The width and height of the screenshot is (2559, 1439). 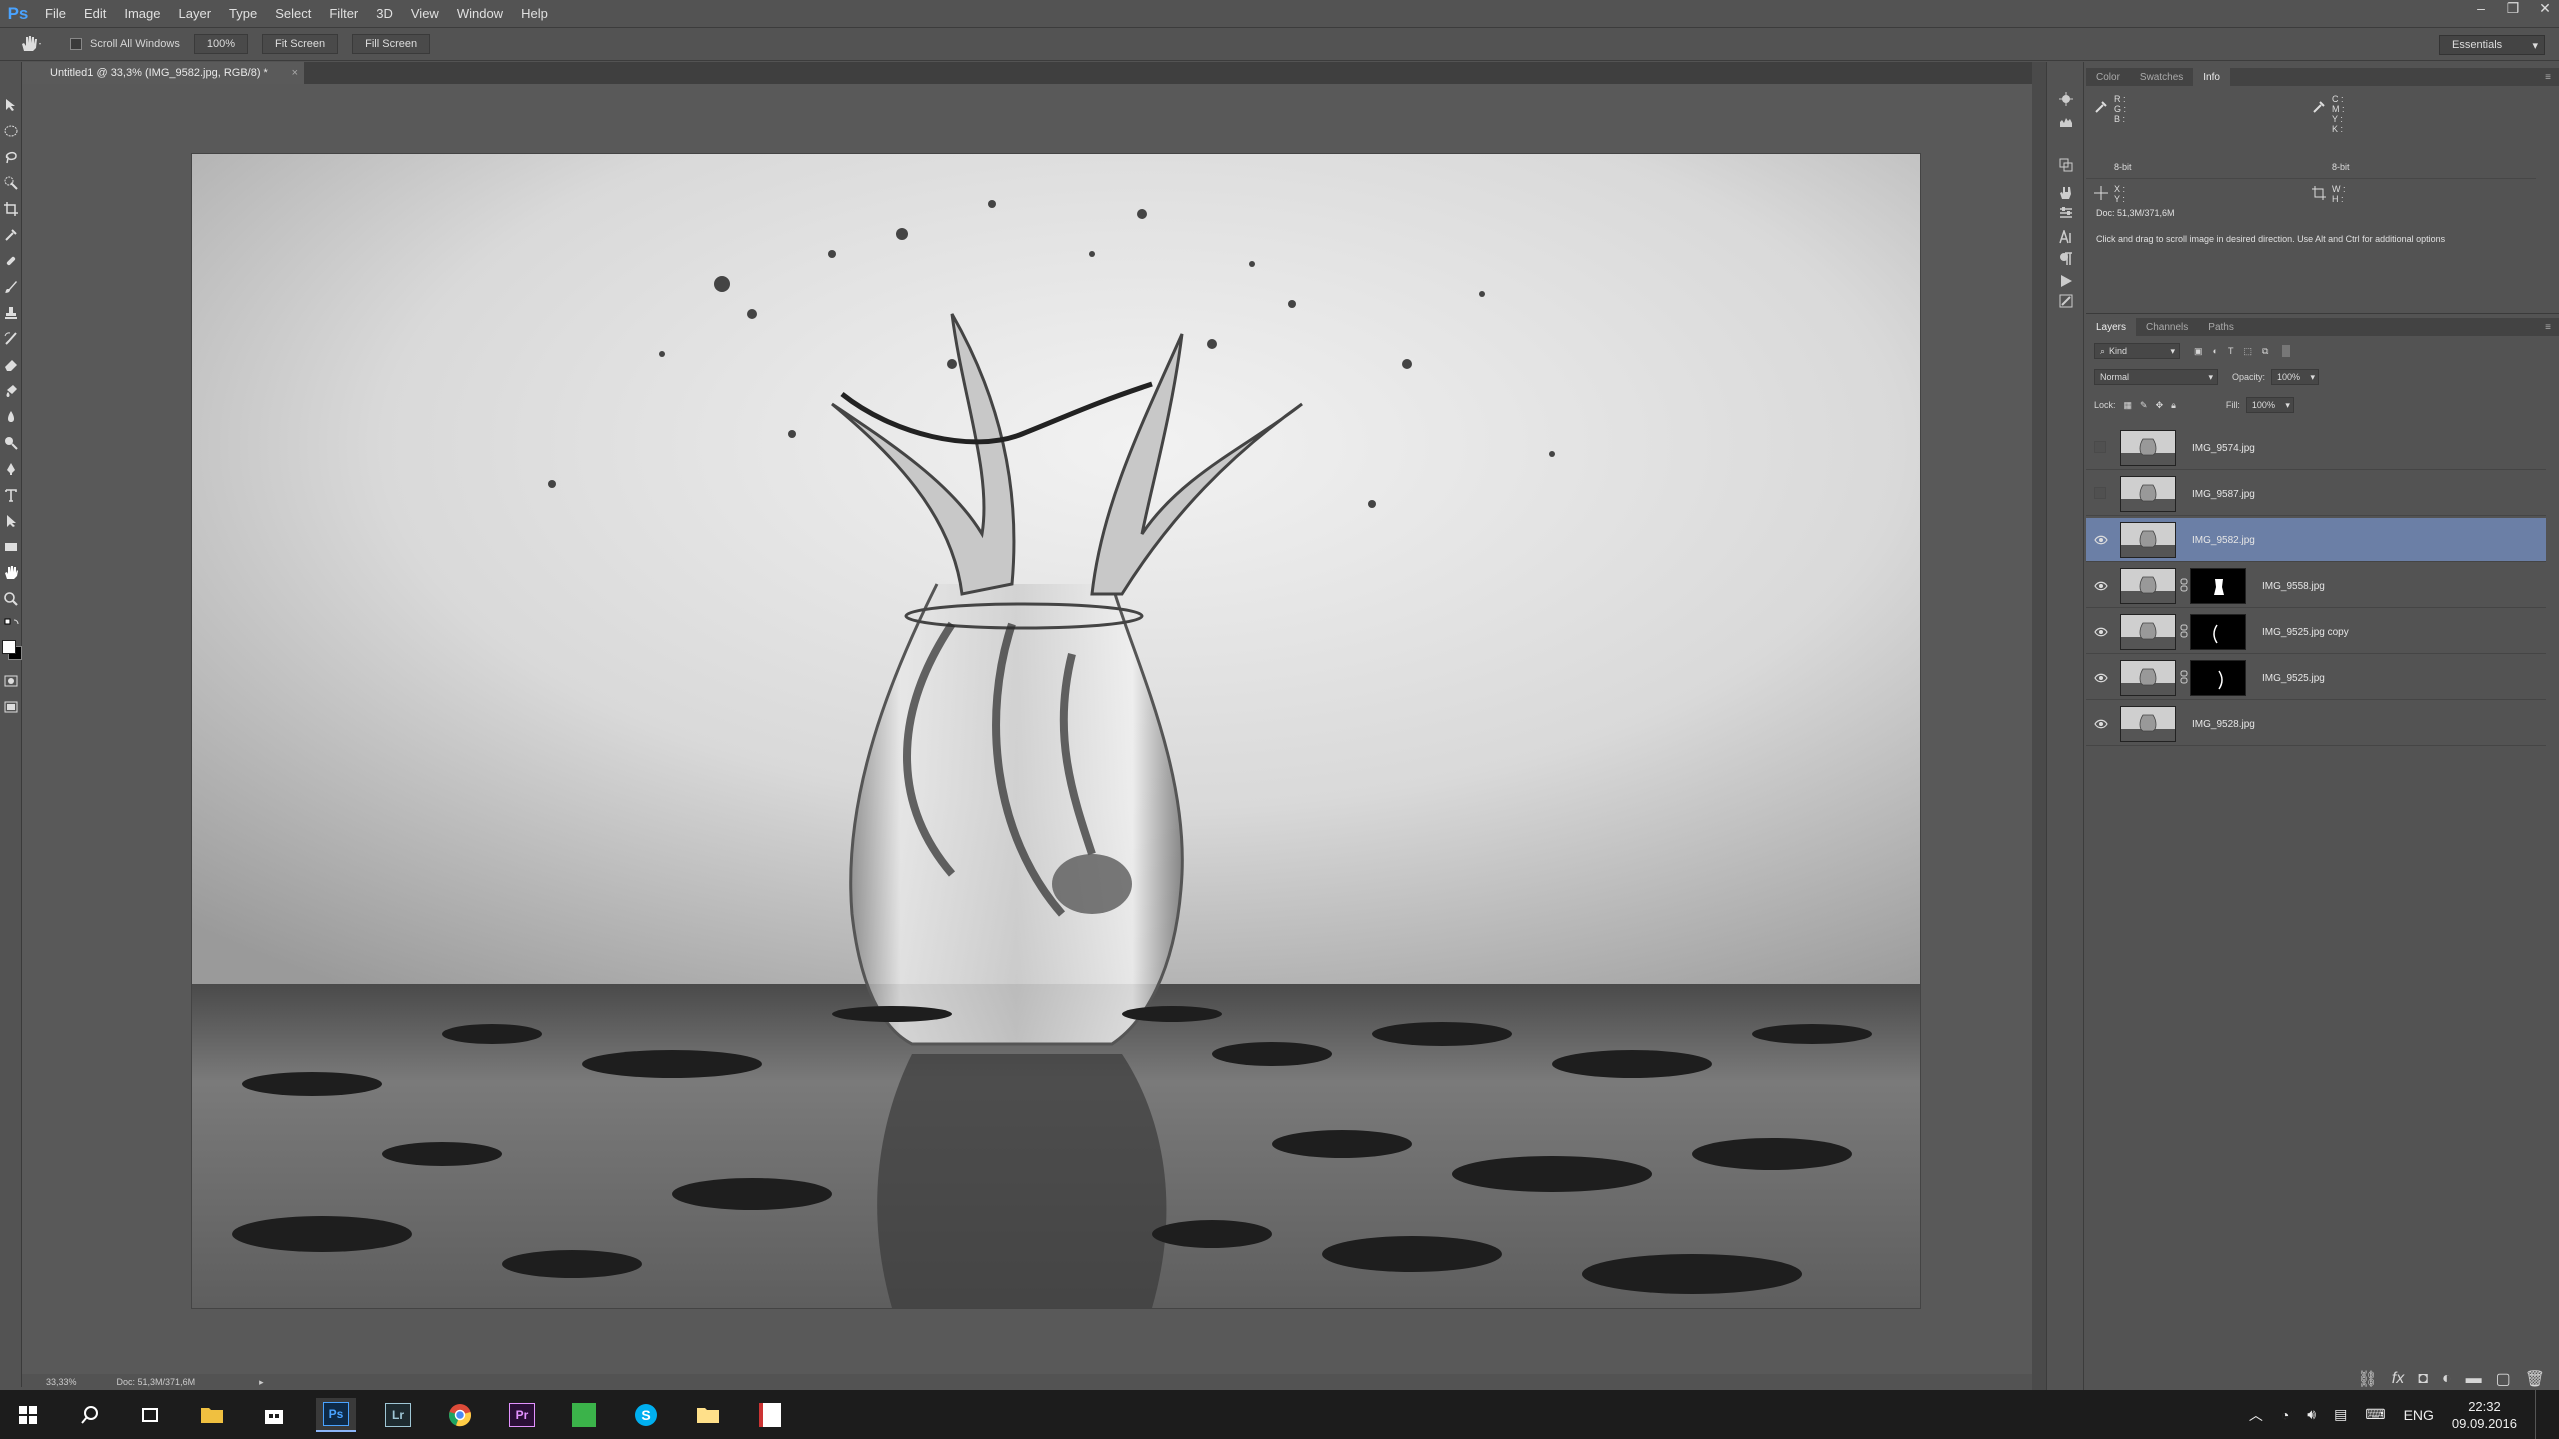 I want to click on volume-icon: 🔊︎, so click(x=2311, y=1414).